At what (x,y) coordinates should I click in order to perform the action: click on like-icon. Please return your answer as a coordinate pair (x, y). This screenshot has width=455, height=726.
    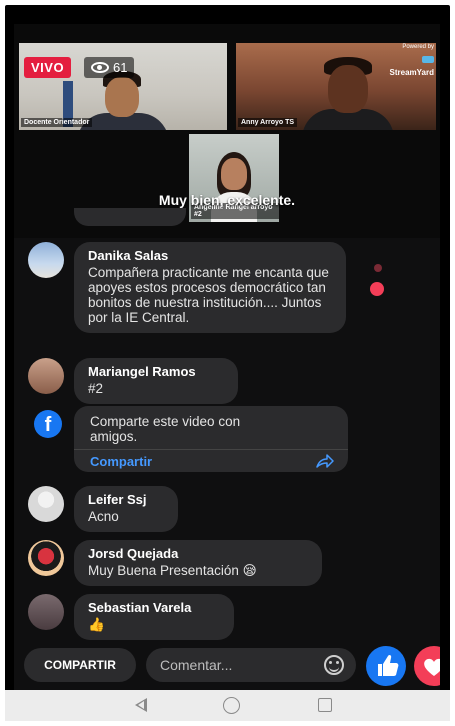
    Looking at the image, I should click on (388, 665).